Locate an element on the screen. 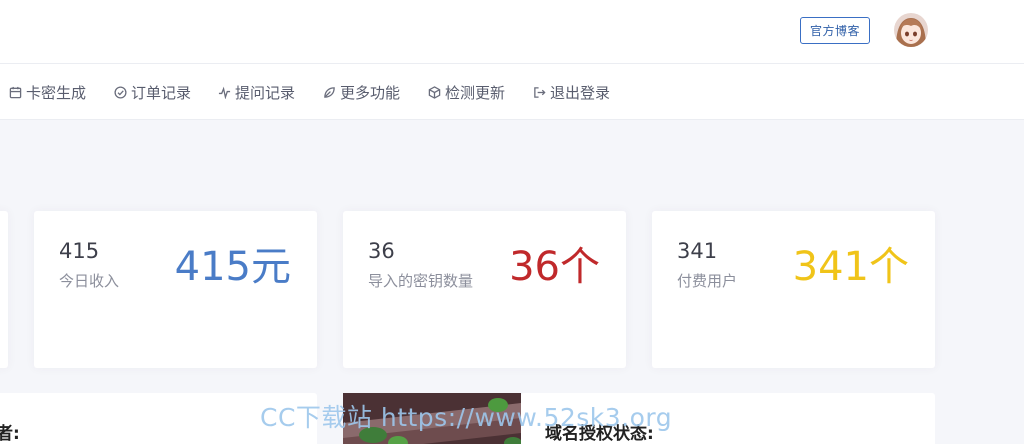 The height and width of the screenshot is (444, 1024). stat-card-paid-users: 341 付费用户 341个 is located at coordinates (793, 289).